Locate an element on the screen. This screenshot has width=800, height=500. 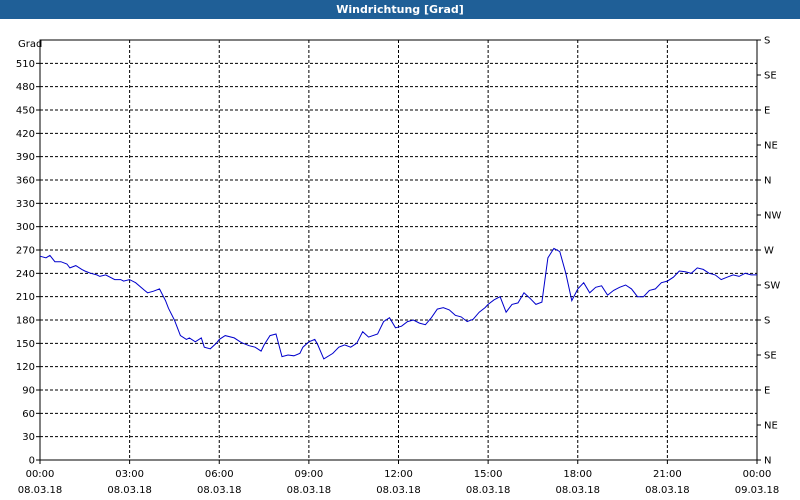
y-tick-label: 0 is located at coordinates (32, 461).